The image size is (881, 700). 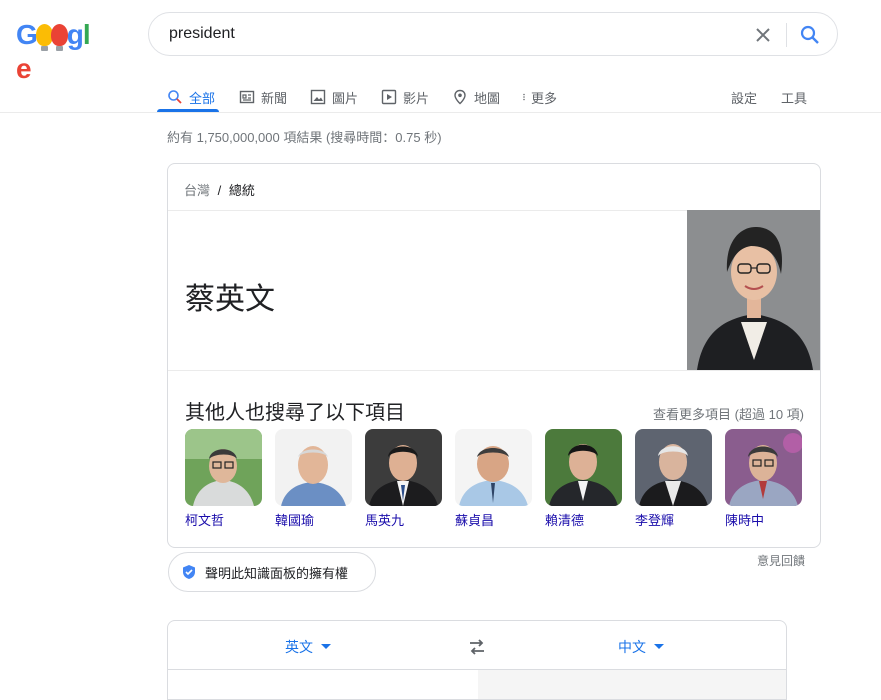 I want to click on tab-videos: 影片, so click(x=405, y=97).